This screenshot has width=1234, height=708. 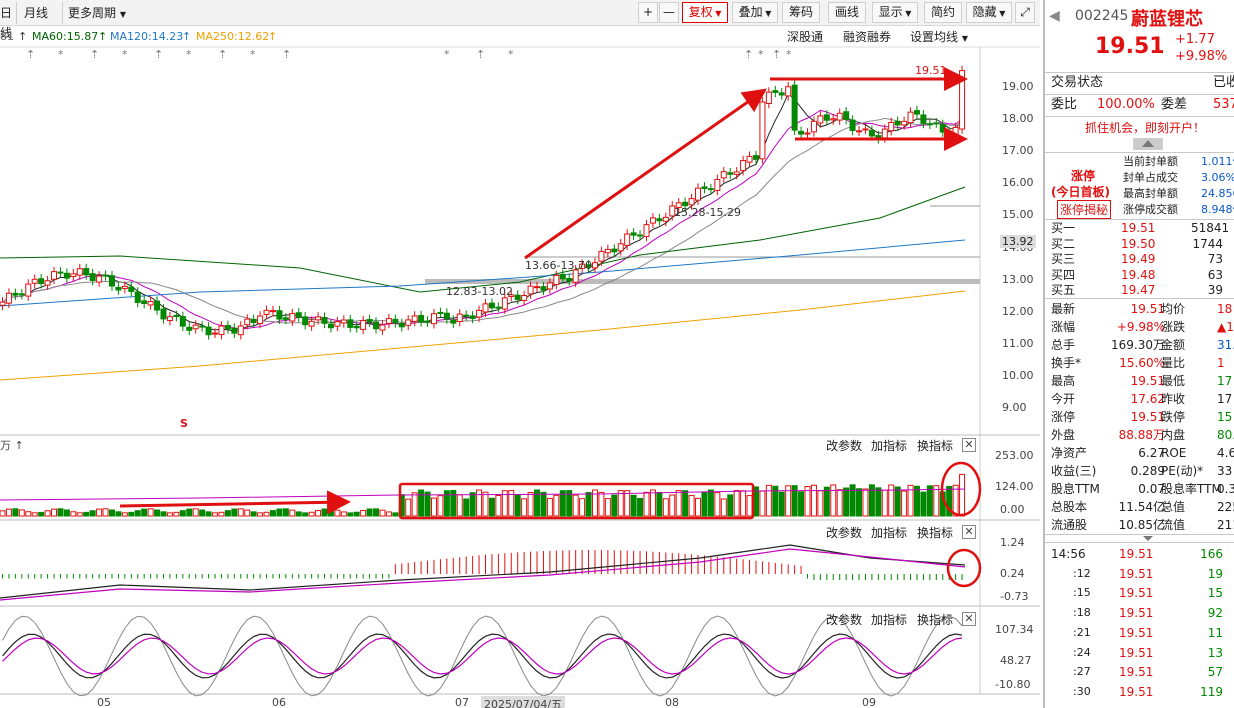 I want to click on tick-volume: 57, so click(x=1215, y=672).